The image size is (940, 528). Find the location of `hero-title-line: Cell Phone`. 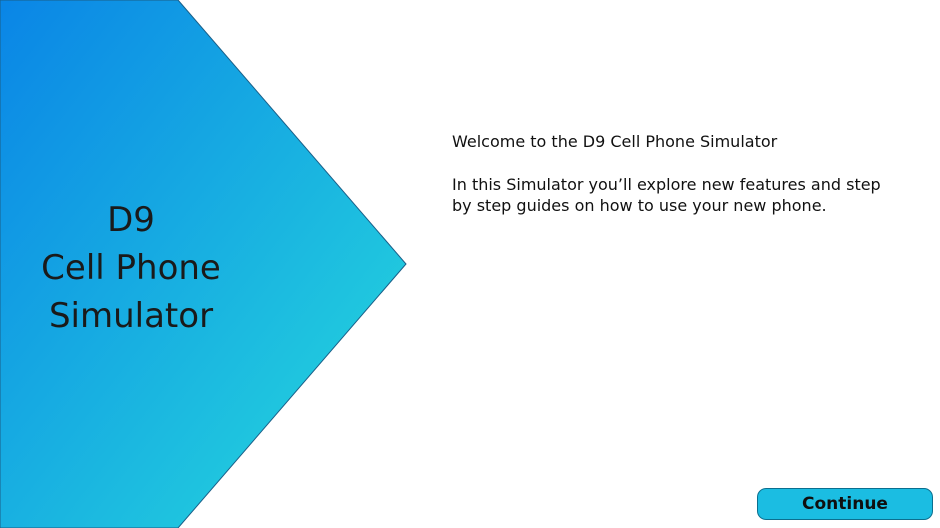

hero-title-line: Cell Phone is located at coordinates (131, 268).